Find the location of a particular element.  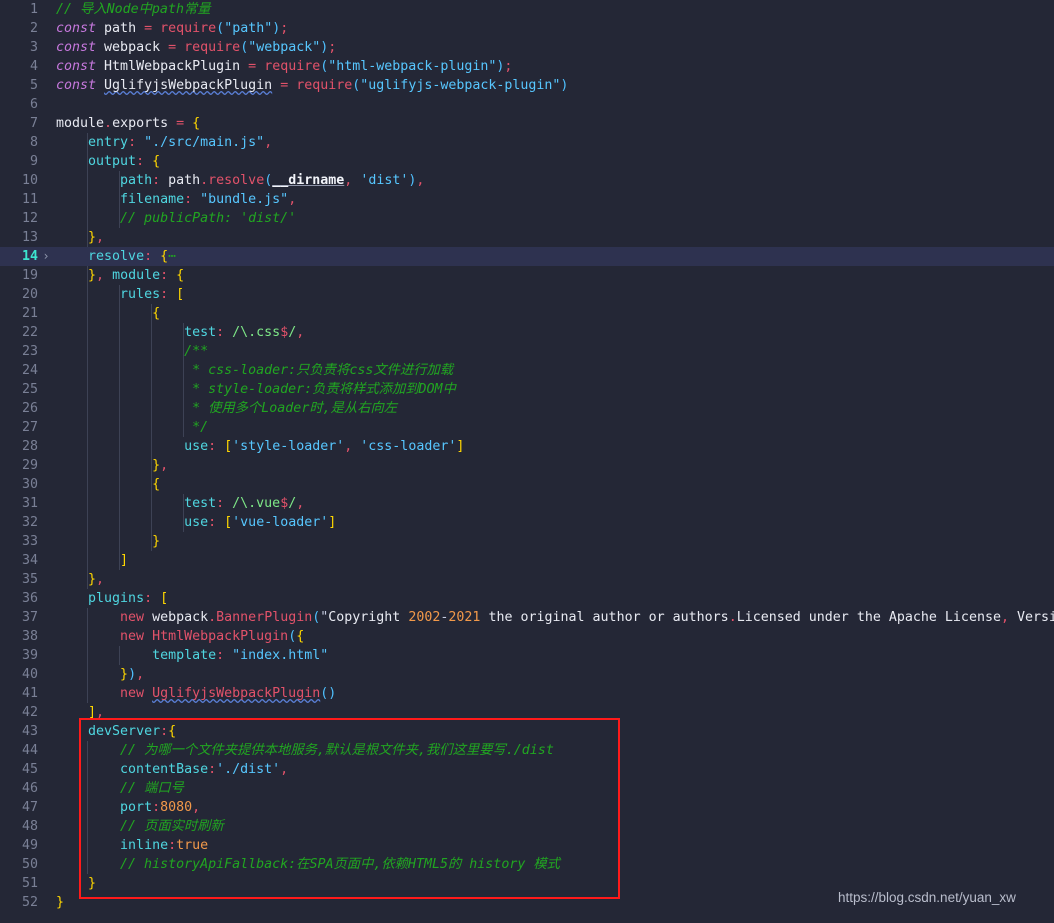

code-text: // 导入Node中path常量 is located at coordinates (133, 9).